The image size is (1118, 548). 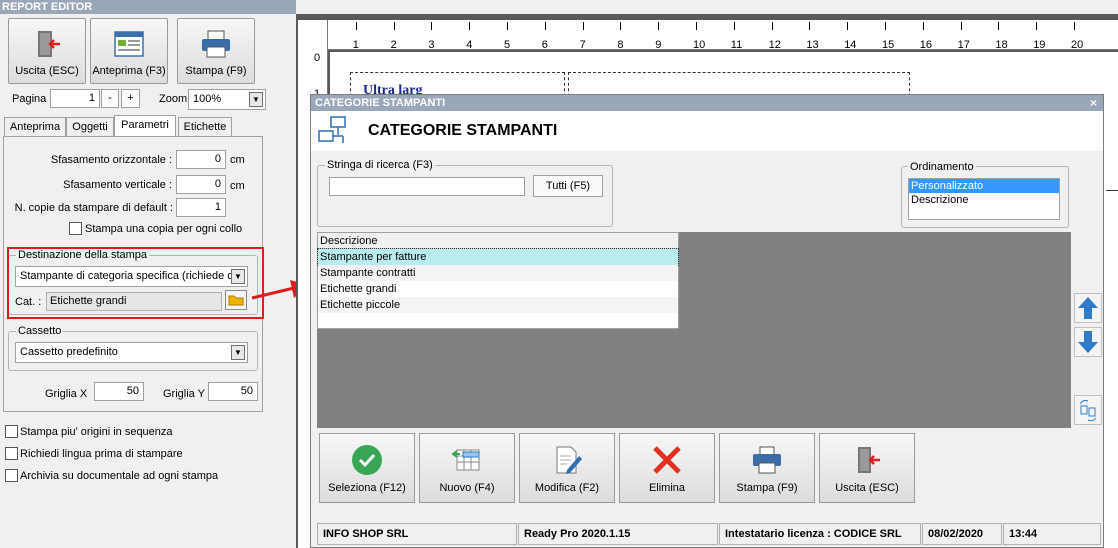 I want to click on ruler-tick-label: 18, so click(x=1001, y=45).